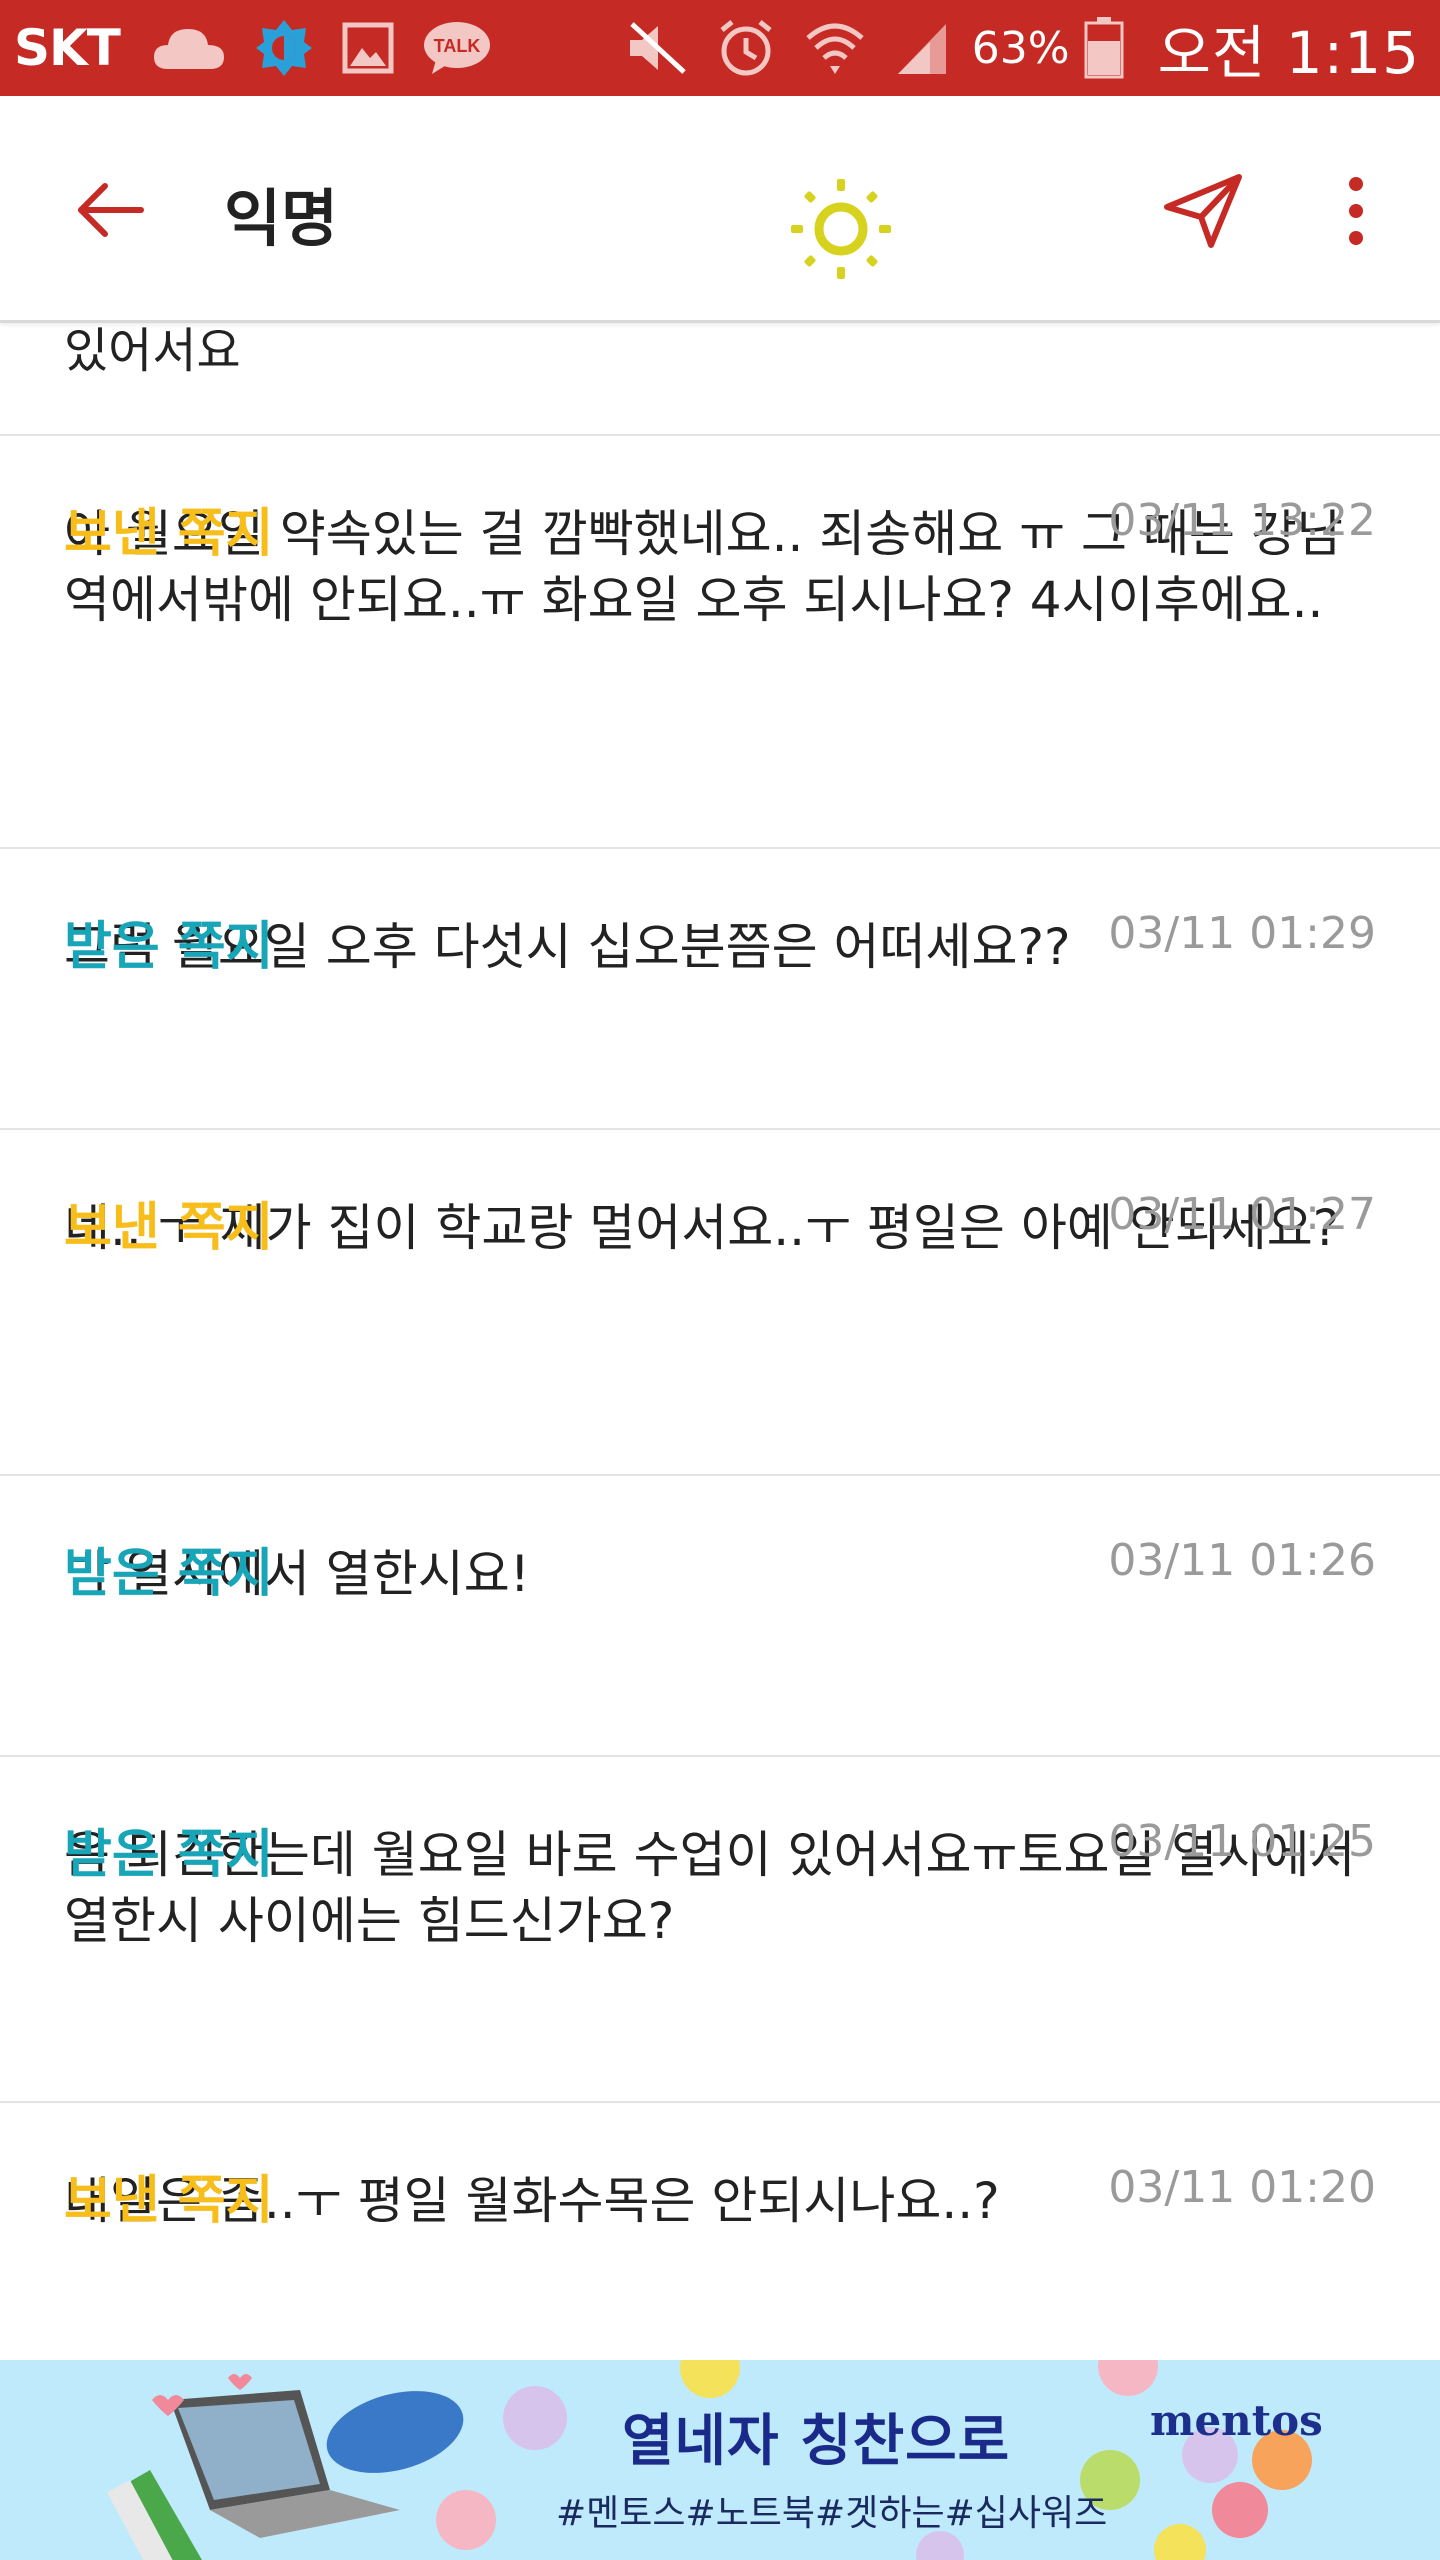 This screenshot has width=1440, height=2560. I want to click on battery-percent: 63%, so click(1020, 48).